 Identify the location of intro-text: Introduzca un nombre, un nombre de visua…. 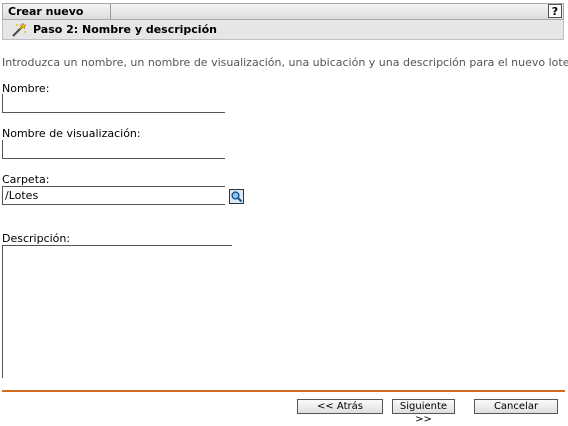
(285, 62).